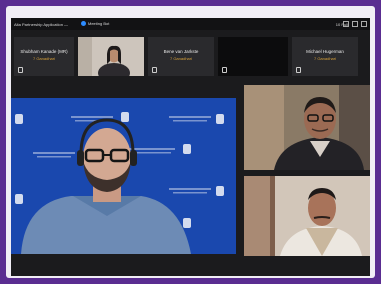  Describe the element at coordinates (41, 24) in the screenshot. I see `window-title: Alta Partnership Application —` at that location.